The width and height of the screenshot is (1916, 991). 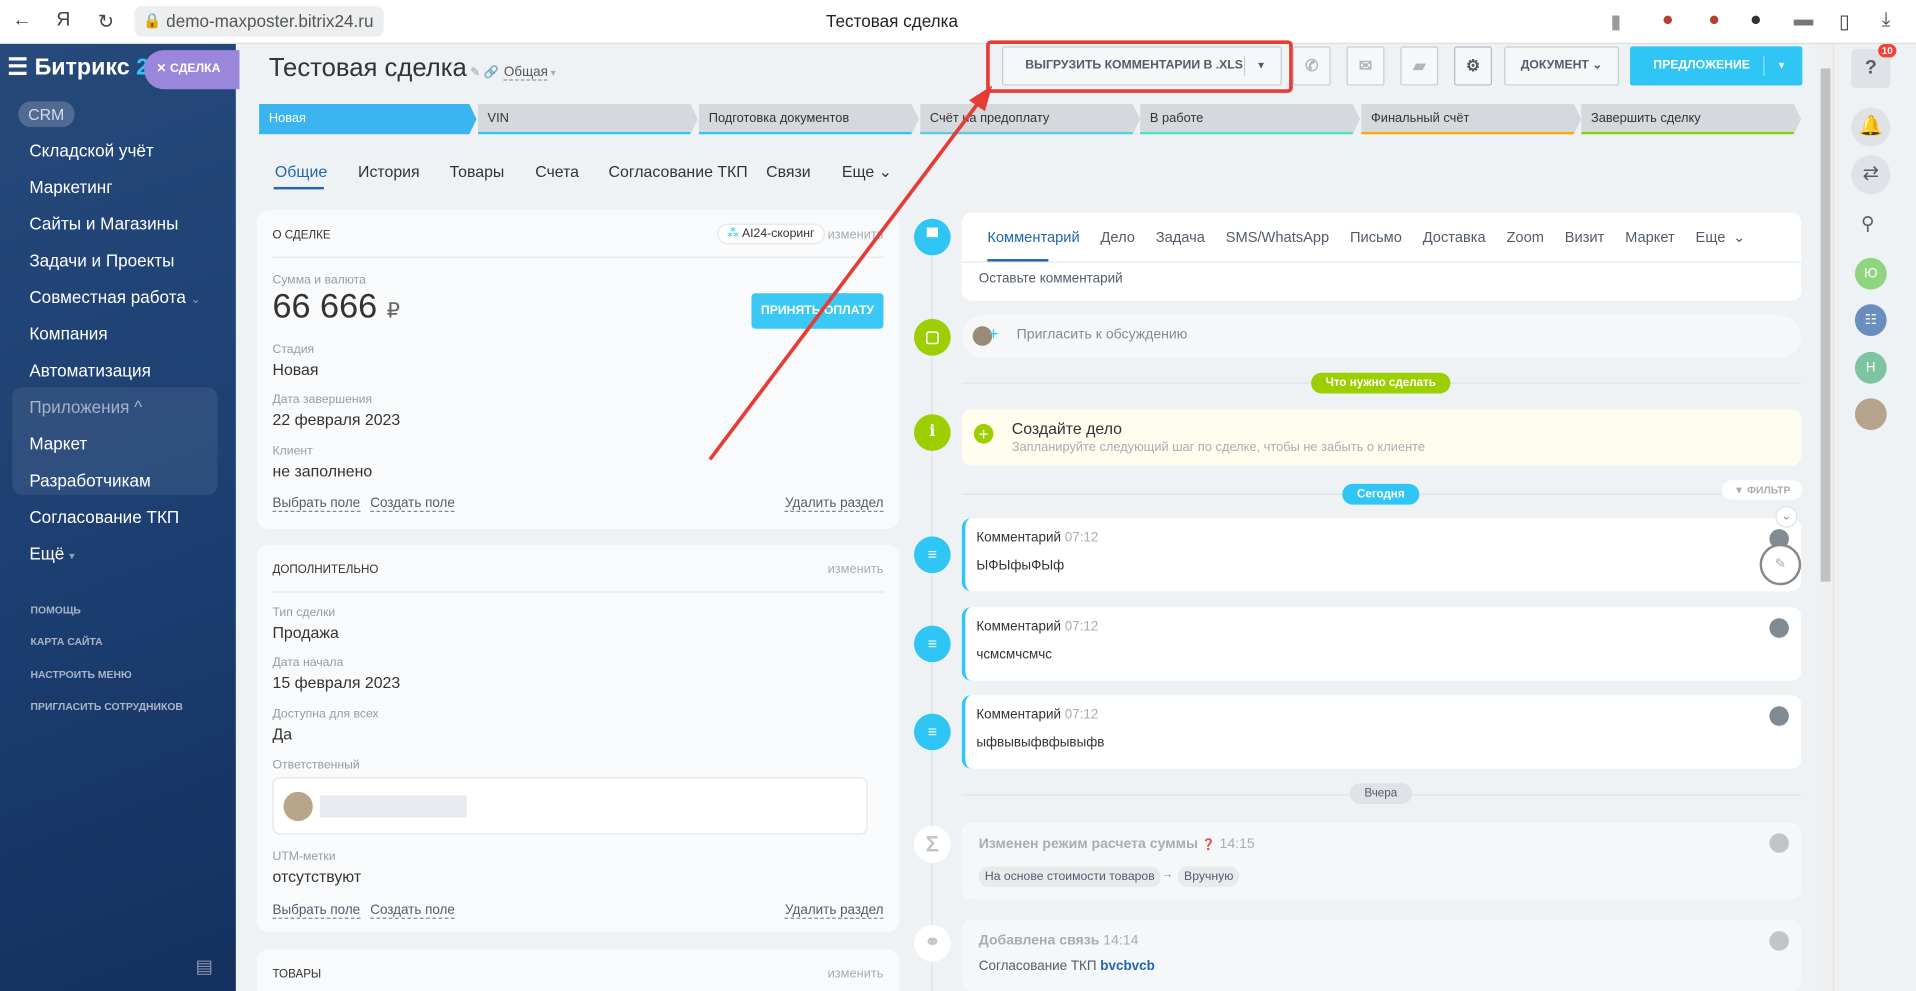 What do you see at coordinates (850, 273) in the screenshot?
I see `annotation-arrow` at bounding box center [850, 273].